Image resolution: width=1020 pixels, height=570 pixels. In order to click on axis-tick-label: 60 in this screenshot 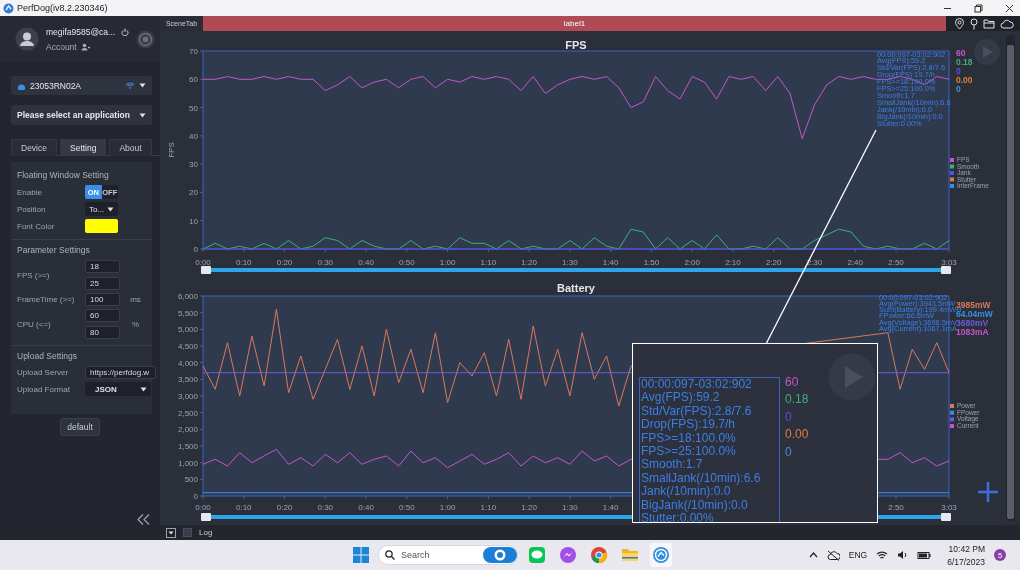, I will do `click(193, 80)`.